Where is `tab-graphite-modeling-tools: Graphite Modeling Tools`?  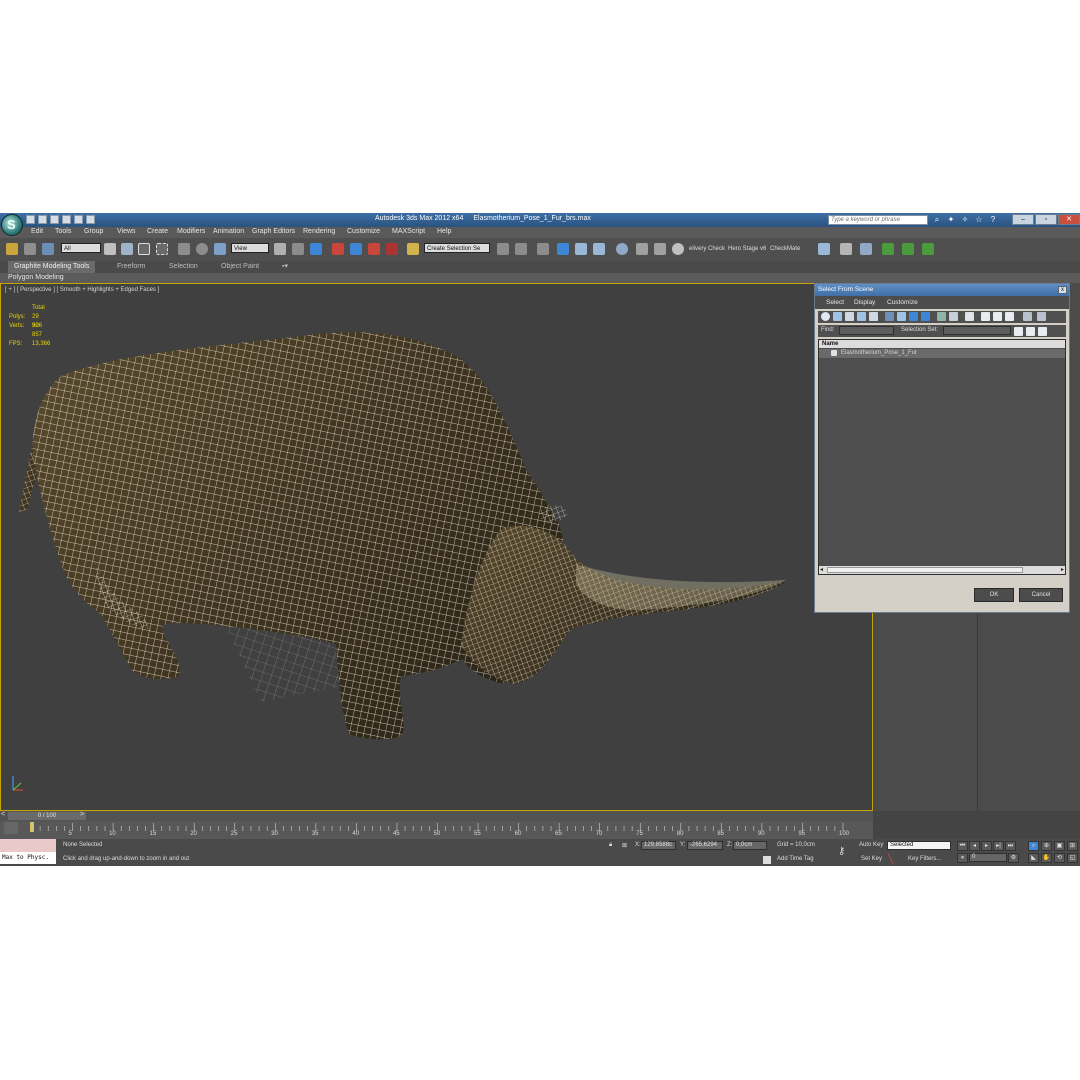
tab-graphite-modeling-tools: Graphite Modeling Tools is located at coordinates (52, 267).